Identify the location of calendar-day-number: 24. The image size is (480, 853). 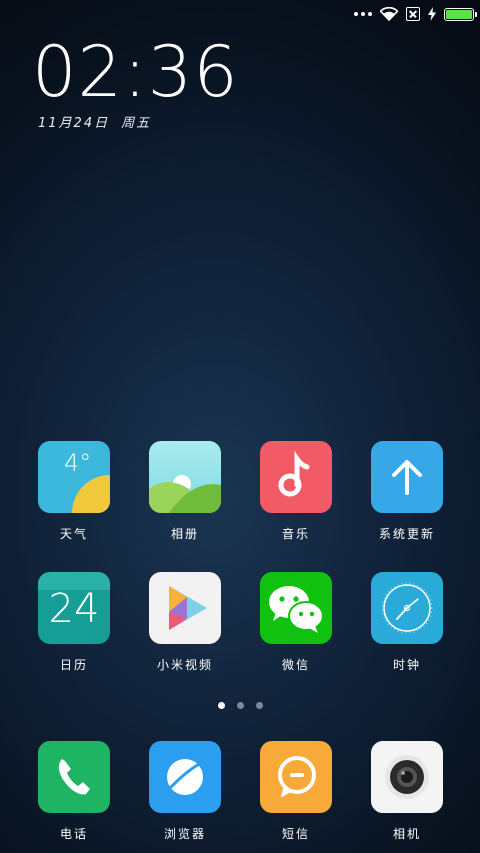
(74, 609).